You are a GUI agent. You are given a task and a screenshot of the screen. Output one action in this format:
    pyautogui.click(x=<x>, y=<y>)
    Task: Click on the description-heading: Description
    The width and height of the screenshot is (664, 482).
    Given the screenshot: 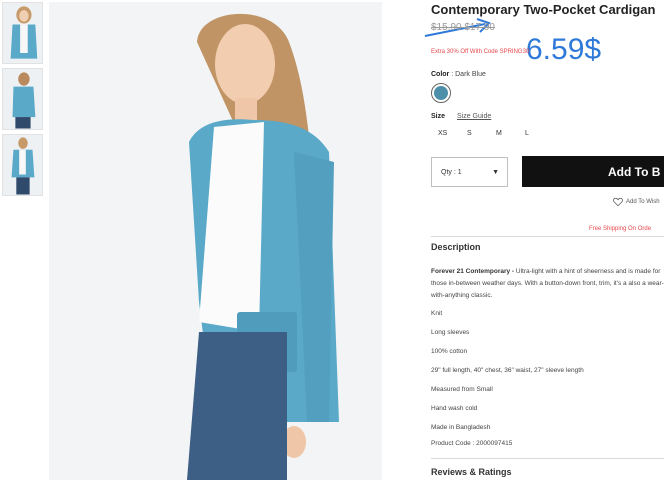 What is the action you would take?
    pyautogui.click(x=456, y=247)
    